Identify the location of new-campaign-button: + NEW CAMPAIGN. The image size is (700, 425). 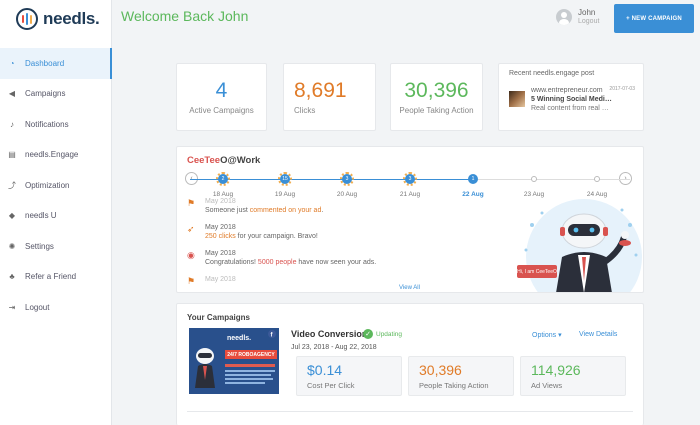
(654, 18).